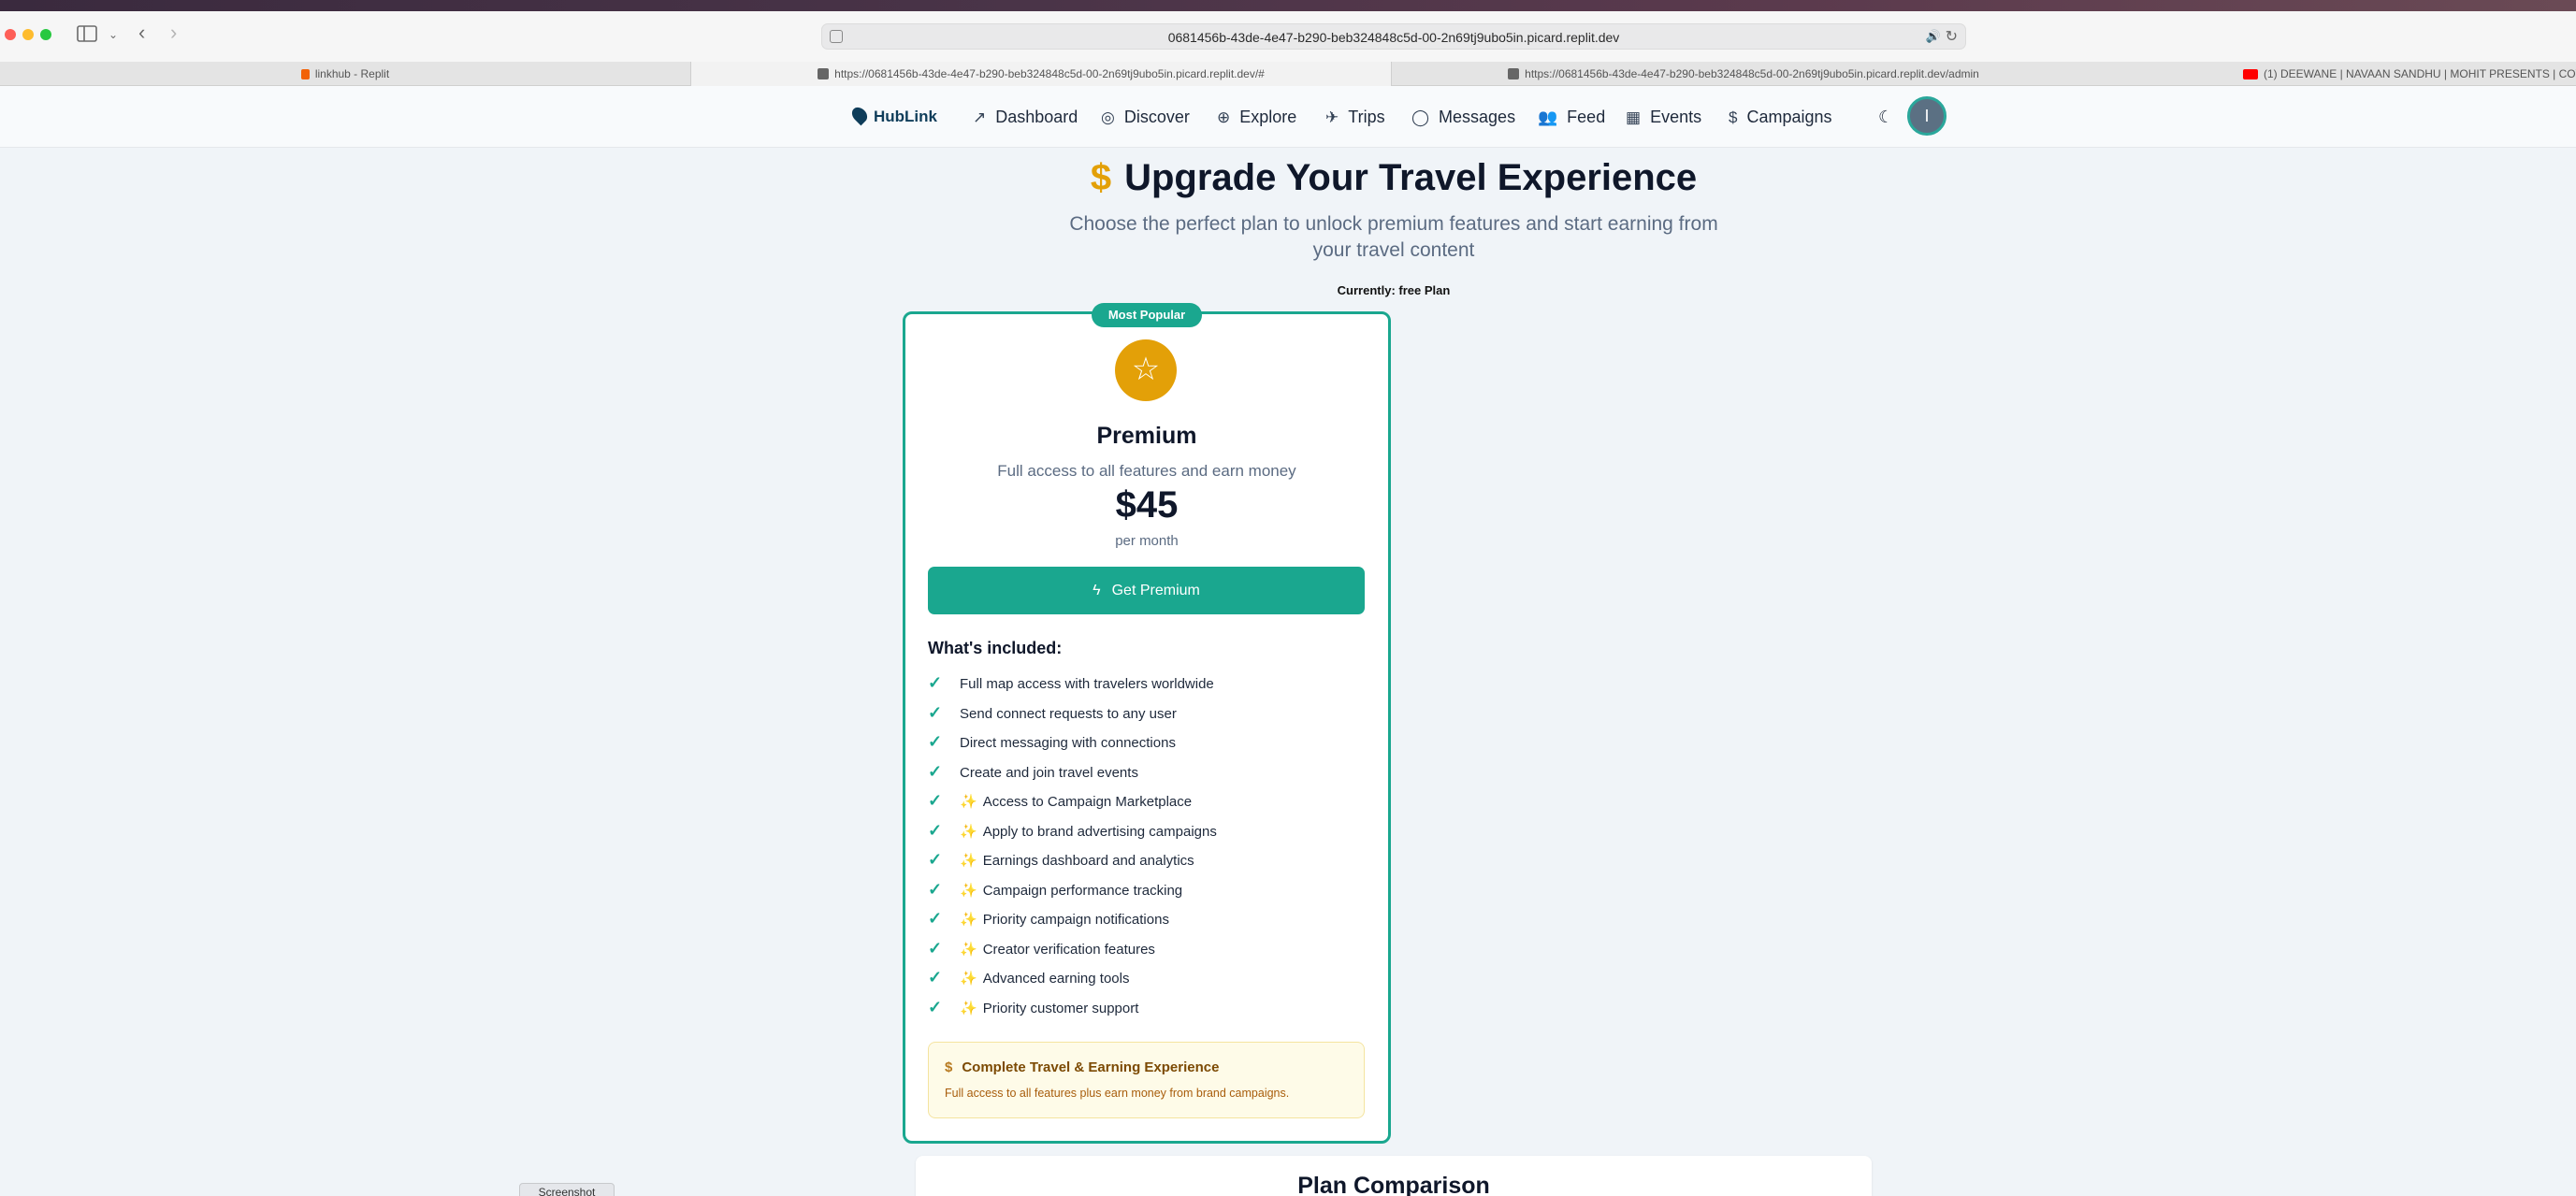  Describe the element at coordinates (1587, 117) in the screenshot. I see `nav-label: Feed` at that location.